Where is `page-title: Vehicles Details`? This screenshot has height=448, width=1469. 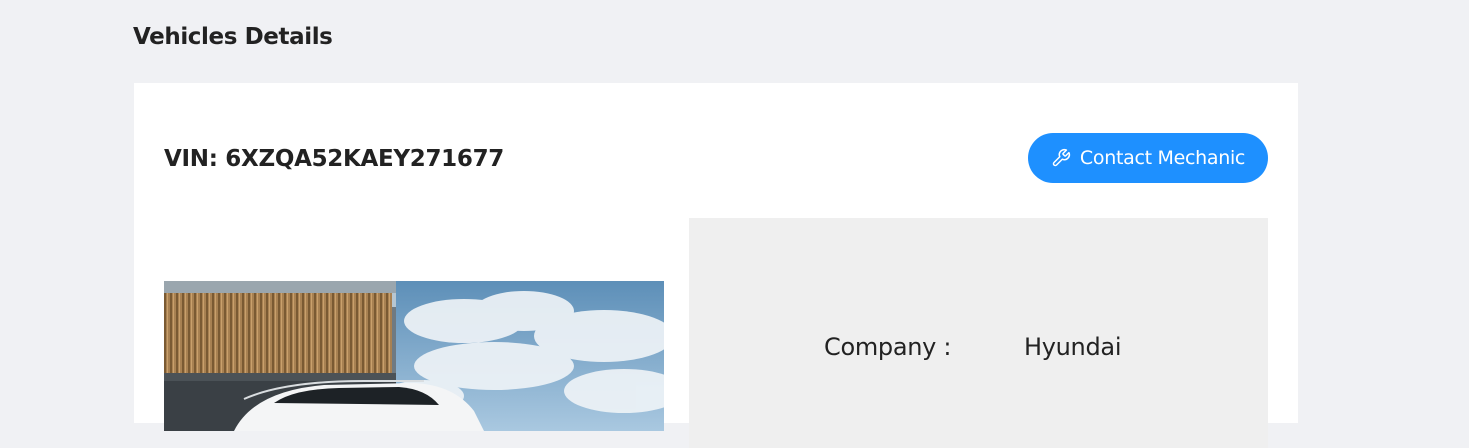
page-title: Vehicles Details is located at coordinates (233, 37).